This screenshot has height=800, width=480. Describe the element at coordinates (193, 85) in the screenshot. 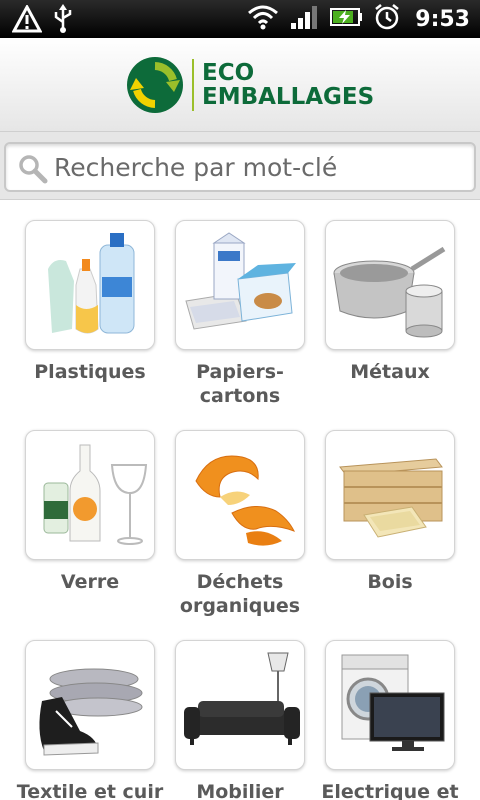

I see `logo-divider` at that location.